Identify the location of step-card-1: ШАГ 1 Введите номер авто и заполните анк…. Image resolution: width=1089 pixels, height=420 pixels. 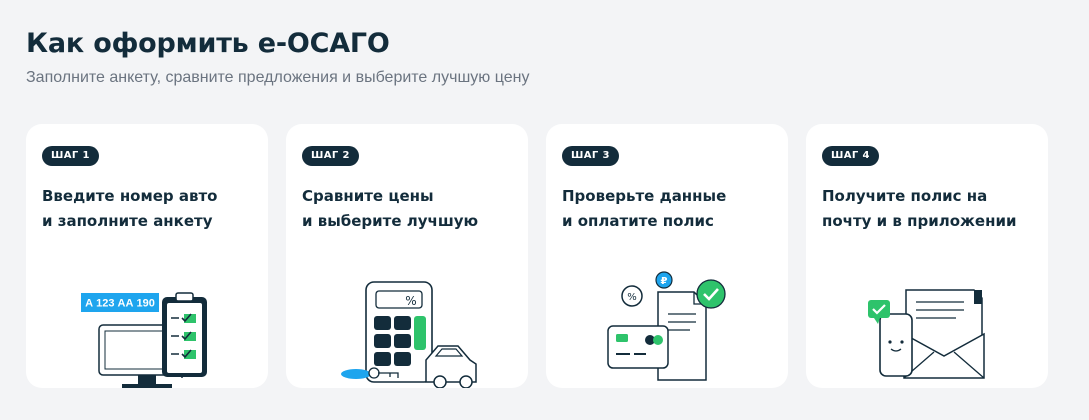
(147, 256).